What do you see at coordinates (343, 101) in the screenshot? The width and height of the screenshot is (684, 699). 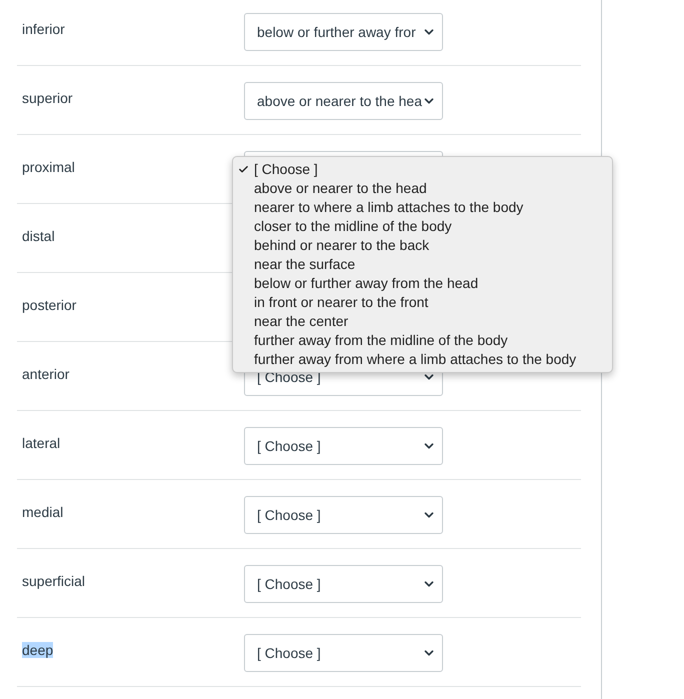 I see `answer-dropdown: above or nearer to the hea` at bounding box center [343, 101].